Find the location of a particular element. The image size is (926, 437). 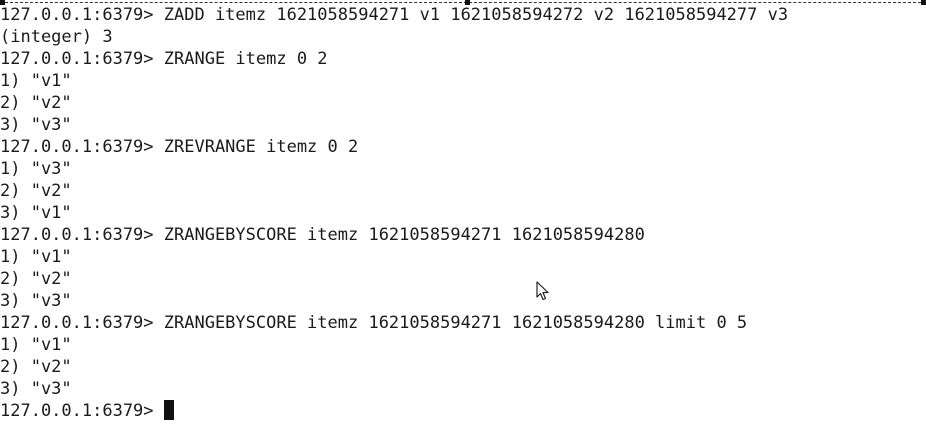

output-text: (integer) 3 is located at coordinates (56, 37).